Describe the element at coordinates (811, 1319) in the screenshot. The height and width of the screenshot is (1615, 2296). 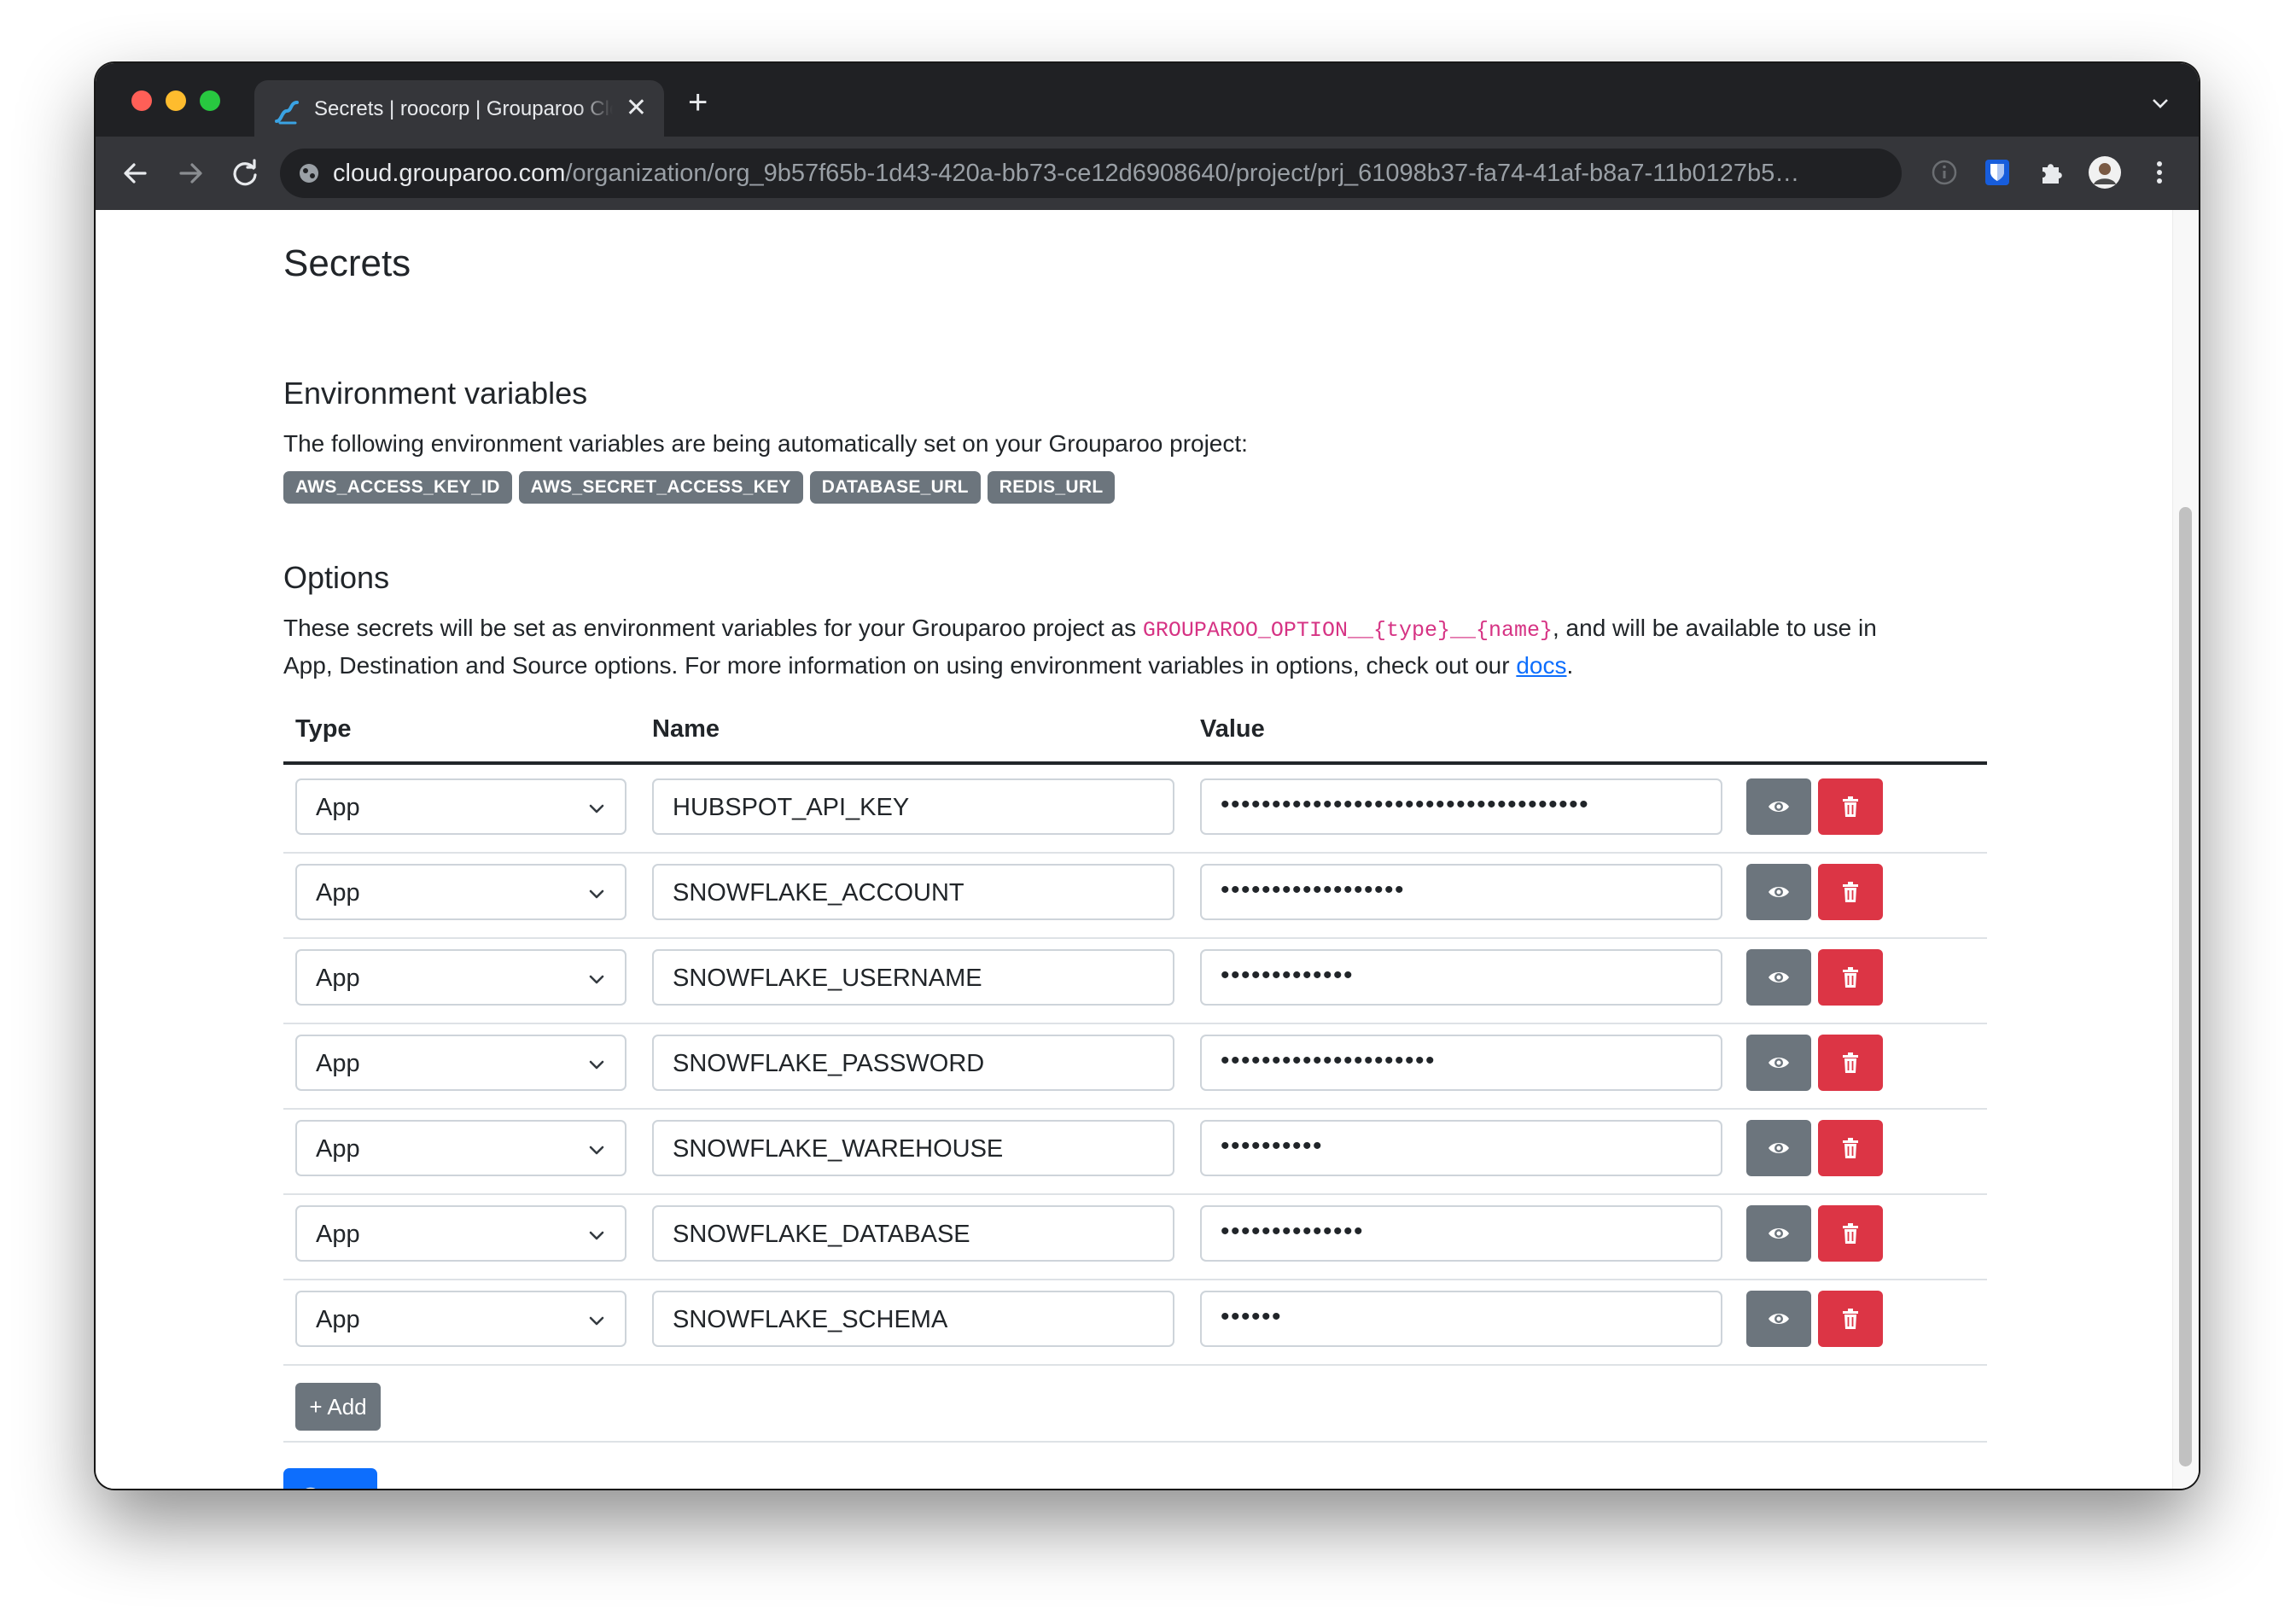
I see `secret-name-value: SNOWFLAKE_SCHEMA` at that location.